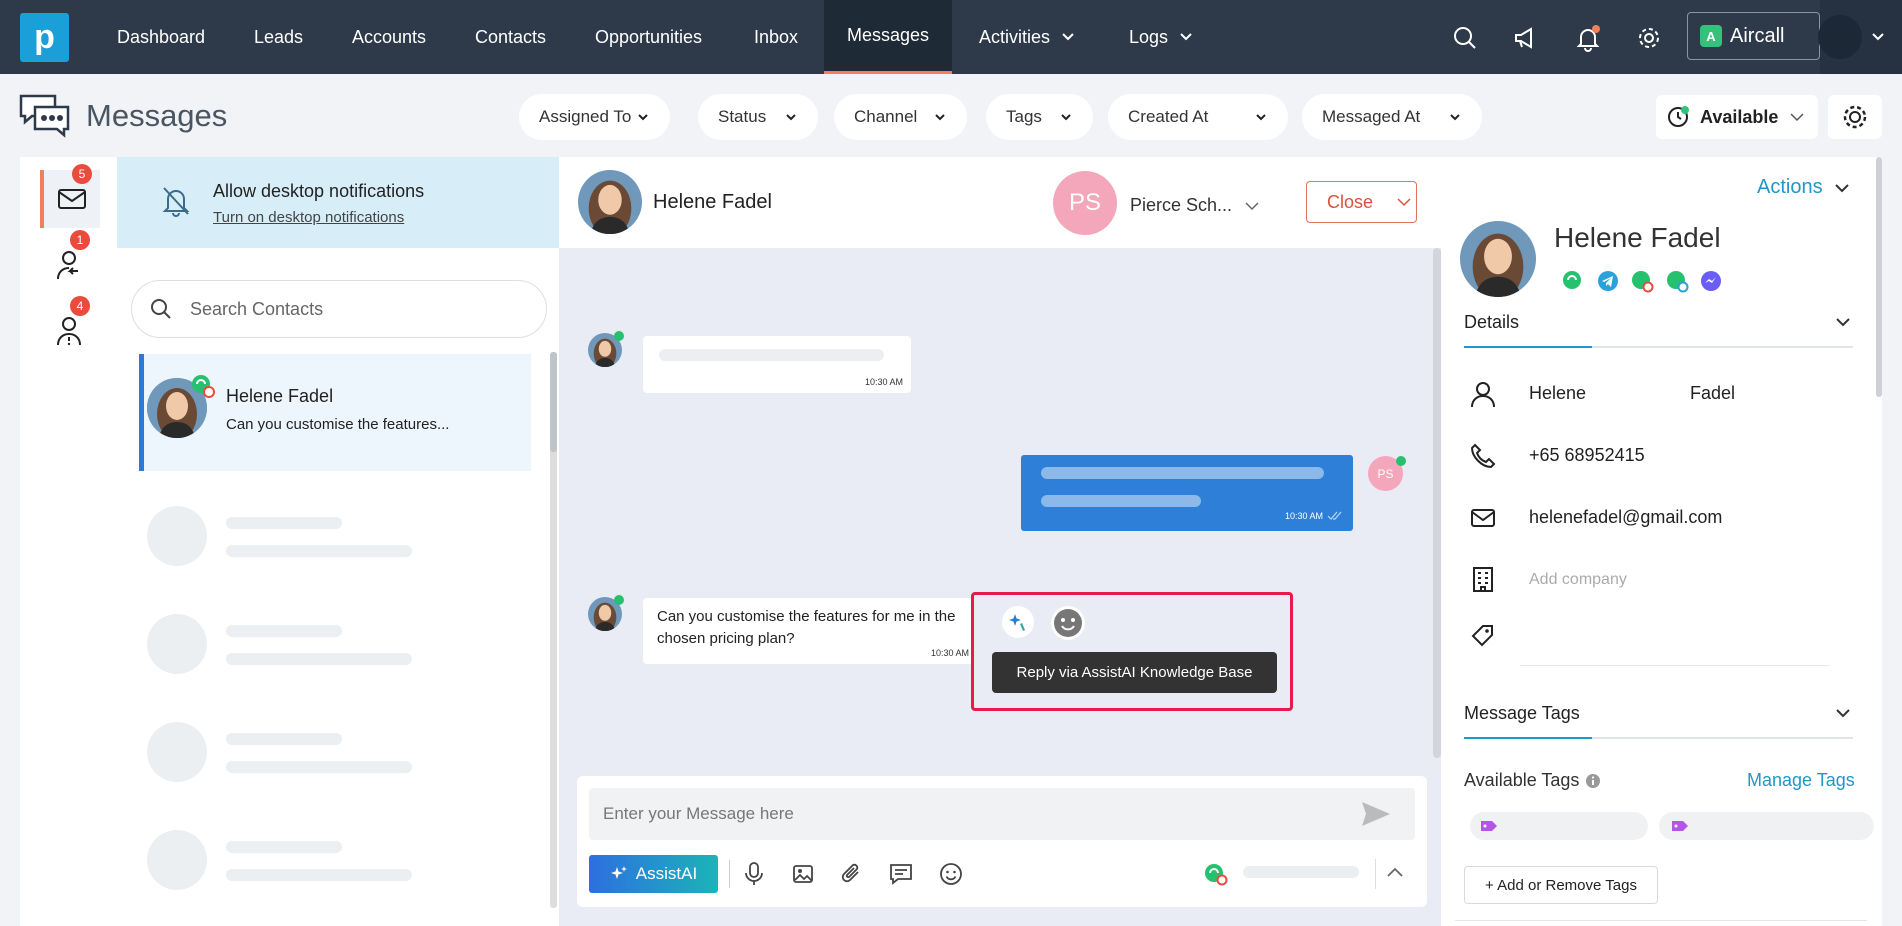  What do you see at coordinates (1587, 455) in the screenshot?
I see `phone-field: +65 68952415` at bounding box center [1587, 455].